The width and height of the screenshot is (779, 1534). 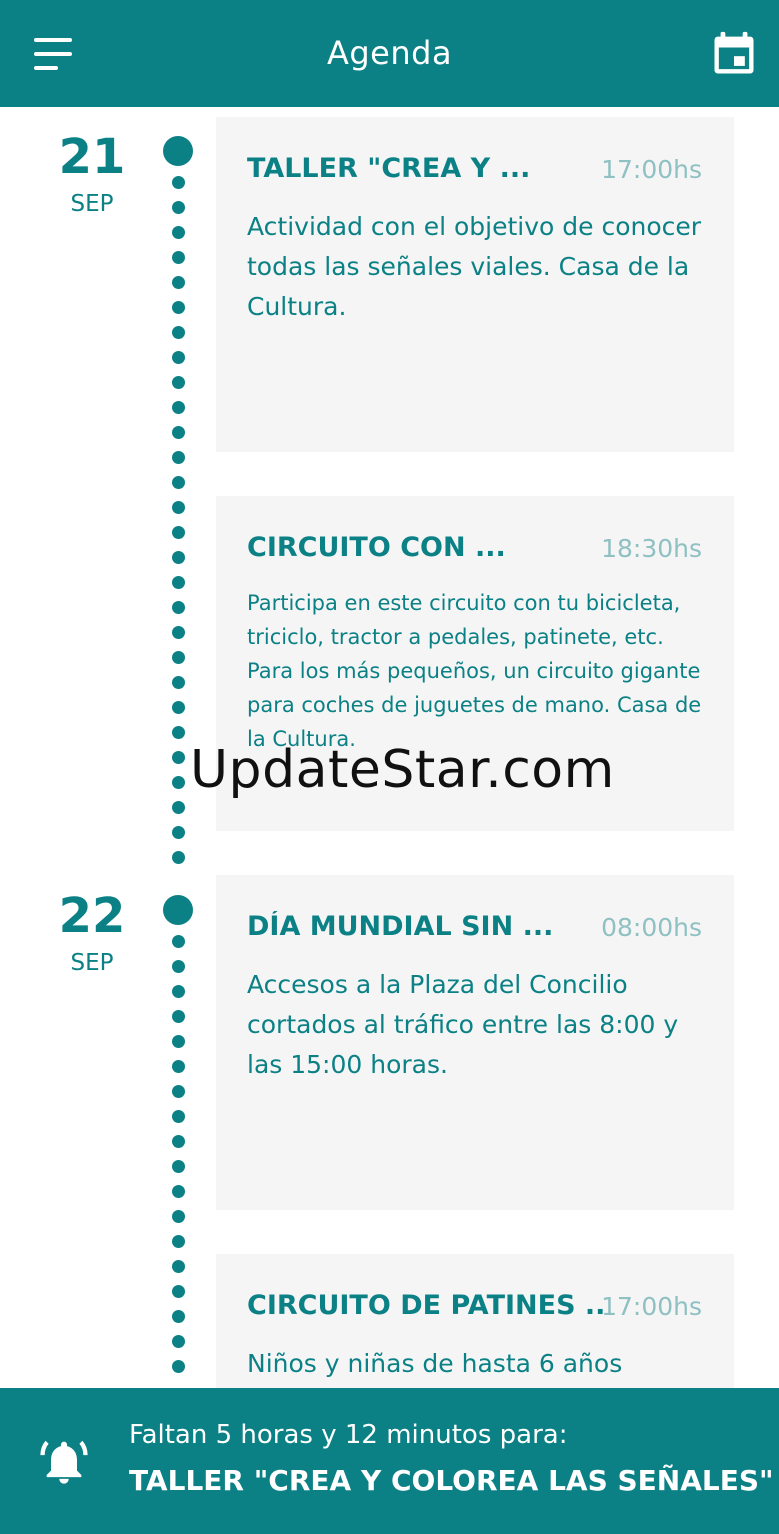 I want to click on app-bar: Agenda, so click(x=389, y=53).